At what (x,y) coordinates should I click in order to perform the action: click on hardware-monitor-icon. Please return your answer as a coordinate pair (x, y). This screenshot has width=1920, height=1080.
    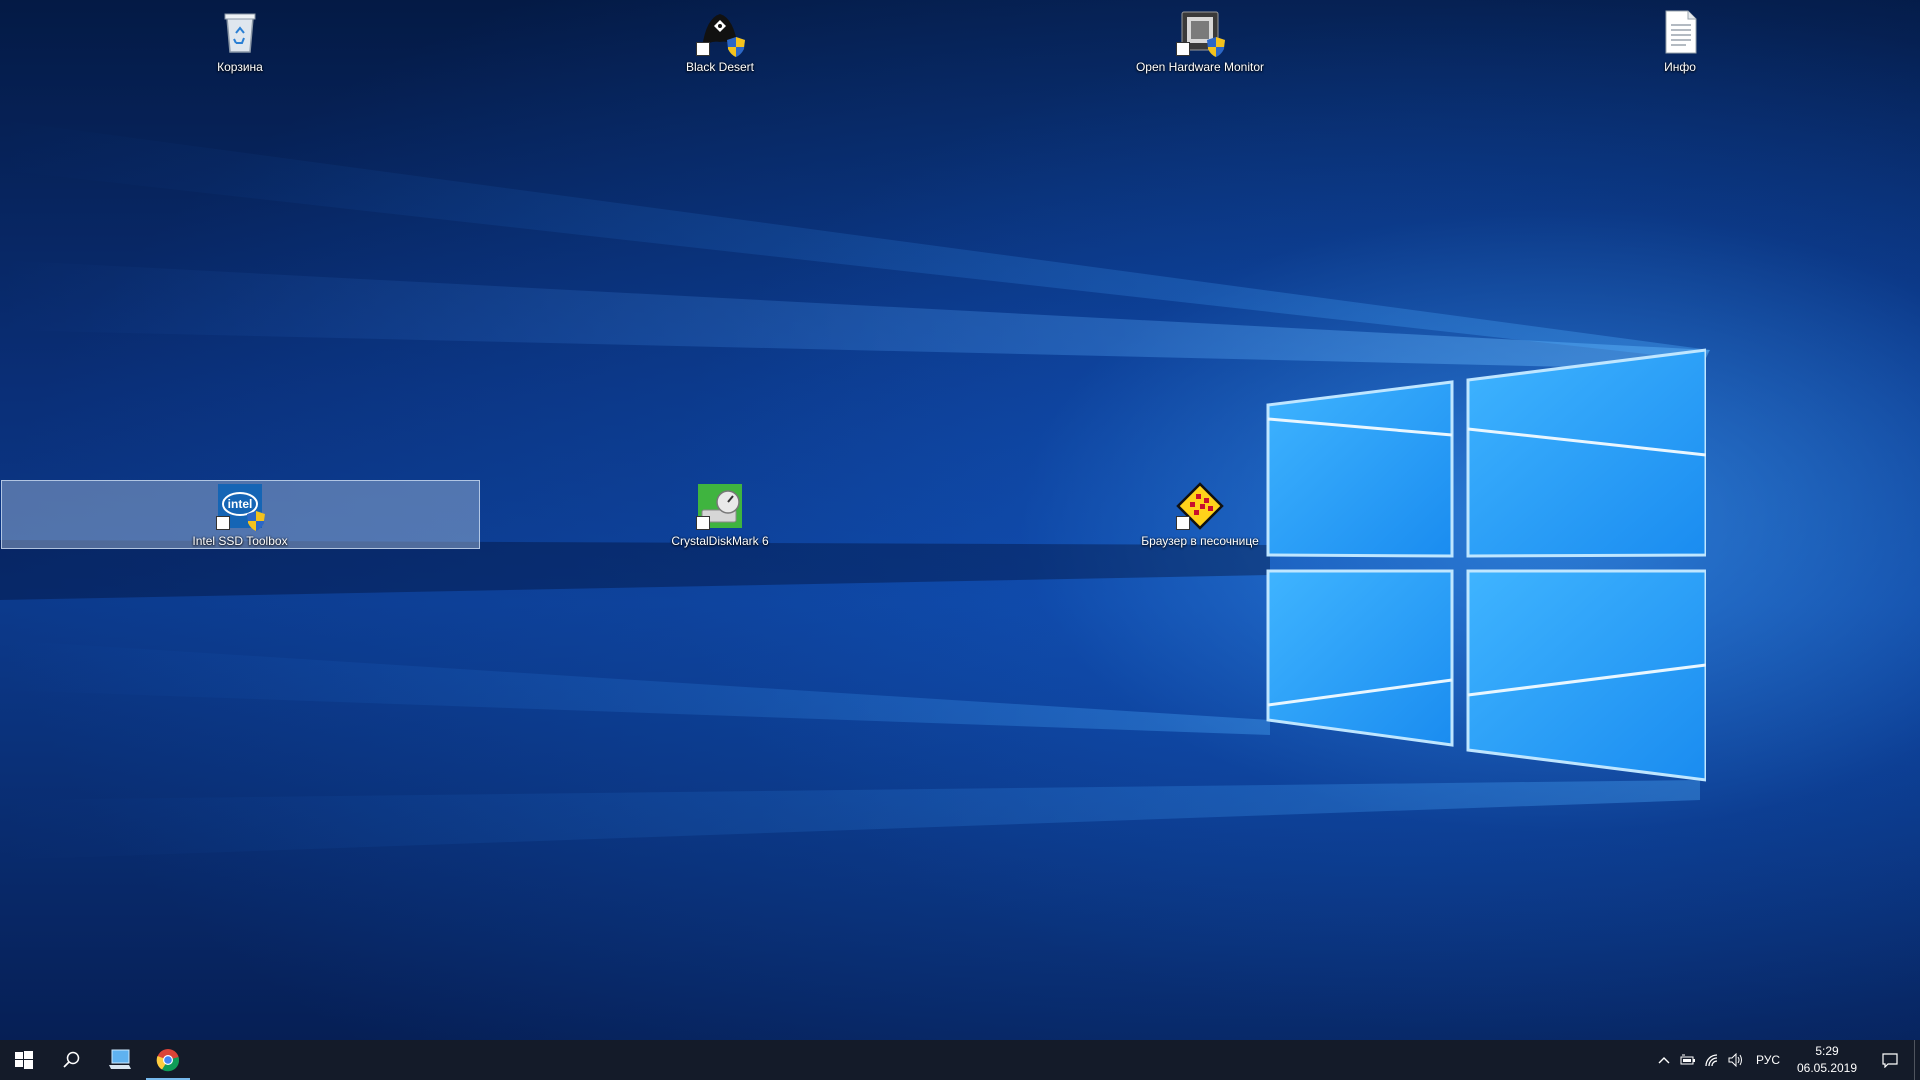
    Looking at the image, I should click on (1200, 32).